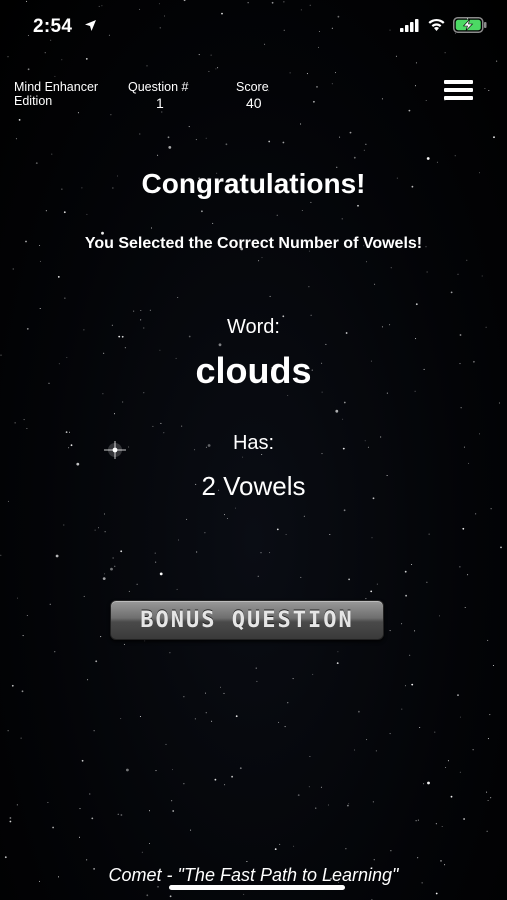  What do you see at coordinates (253, 327) in the screenshot?
I see `word-label: Word:` at bounding box center [253, 327].